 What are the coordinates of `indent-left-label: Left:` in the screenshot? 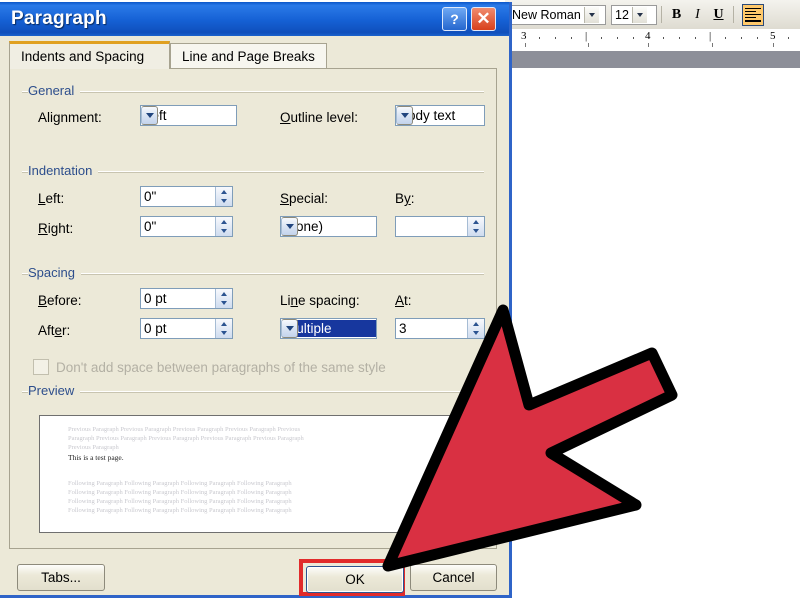 It's located at (51, 198).